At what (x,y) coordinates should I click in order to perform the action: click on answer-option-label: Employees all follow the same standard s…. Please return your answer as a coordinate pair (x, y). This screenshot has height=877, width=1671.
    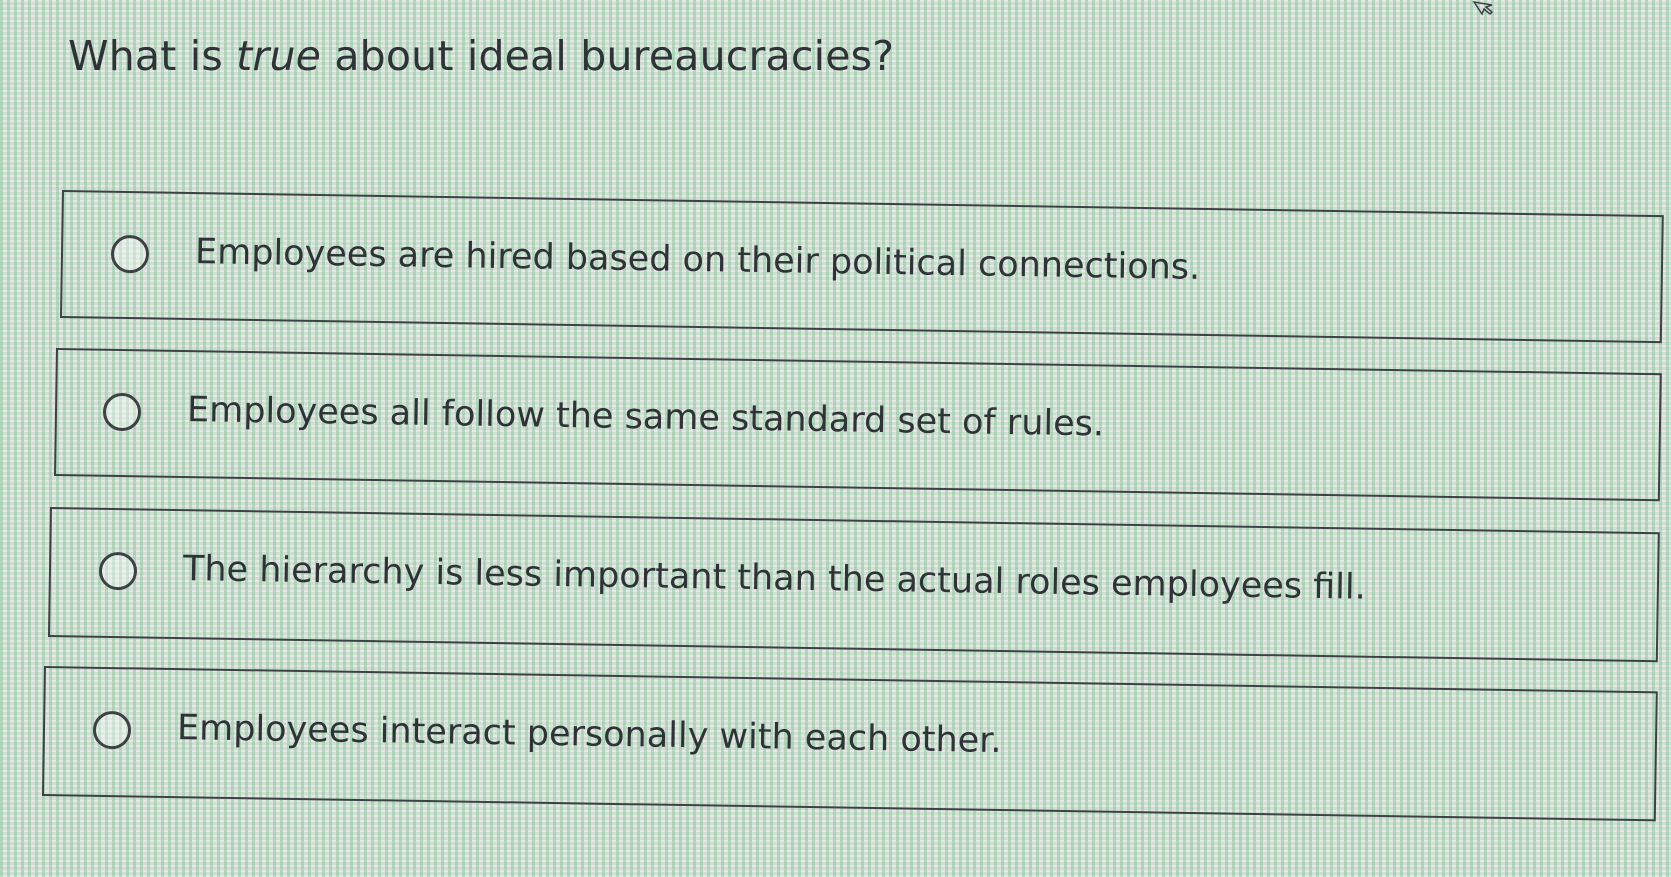
    Looking at the image, I should click on (645, 417).